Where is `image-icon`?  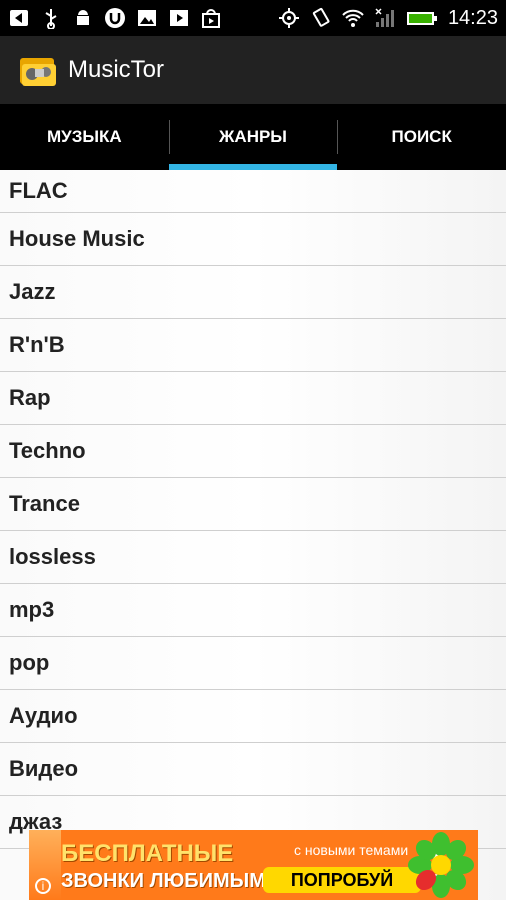
image-icon is located at coordinates (147, 18).